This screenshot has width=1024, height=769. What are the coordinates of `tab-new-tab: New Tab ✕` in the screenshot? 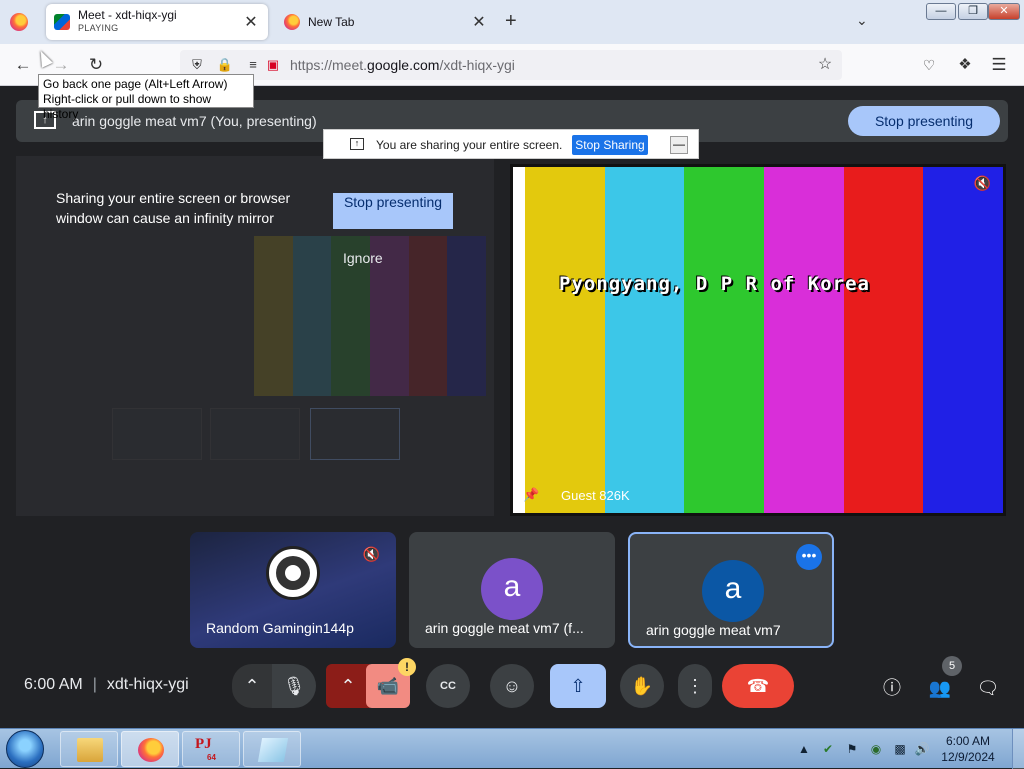 It's located at (386, 22).